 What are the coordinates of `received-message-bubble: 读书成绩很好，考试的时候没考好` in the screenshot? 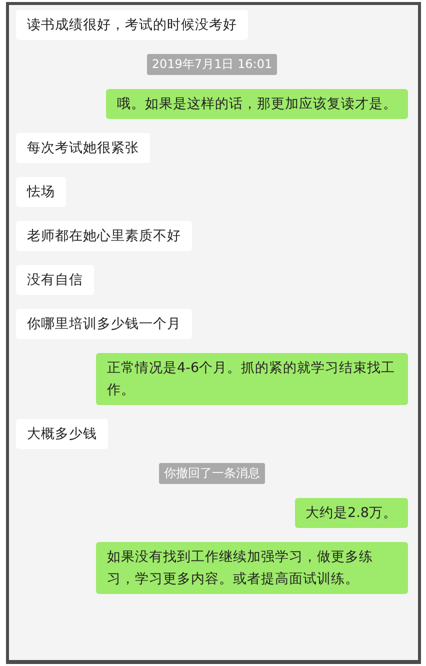 It's located at (132, 25).